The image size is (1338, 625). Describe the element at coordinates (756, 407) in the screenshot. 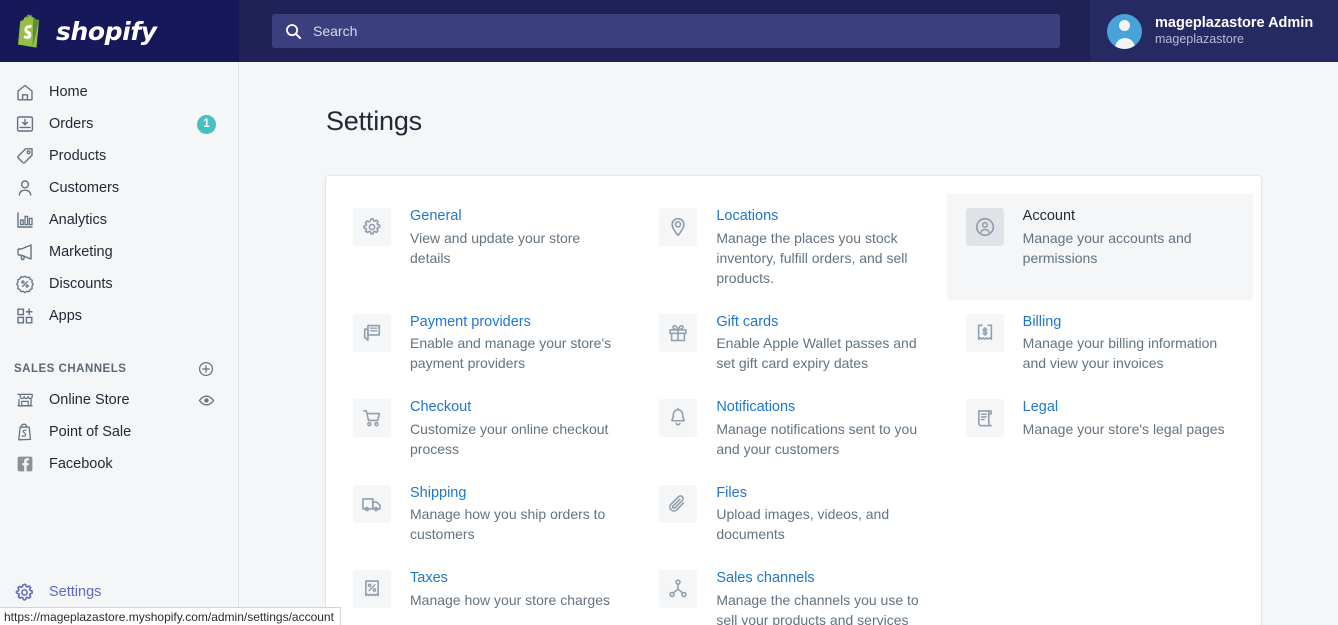

I see `settings-item-title: Notifications` at that location.